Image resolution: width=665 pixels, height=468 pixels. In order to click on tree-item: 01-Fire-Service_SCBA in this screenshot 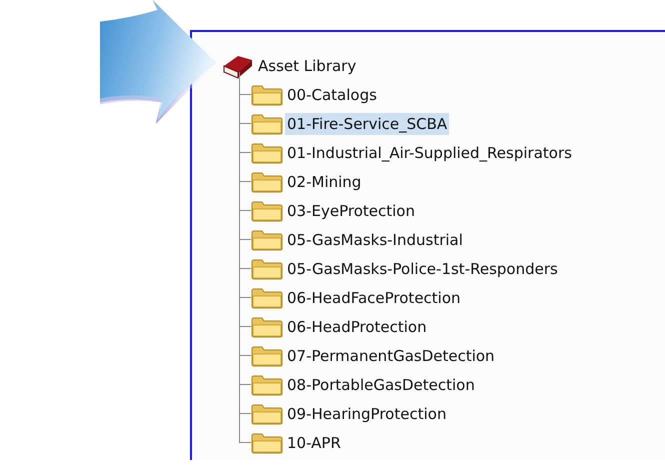, I will do `click(367, 123)`.